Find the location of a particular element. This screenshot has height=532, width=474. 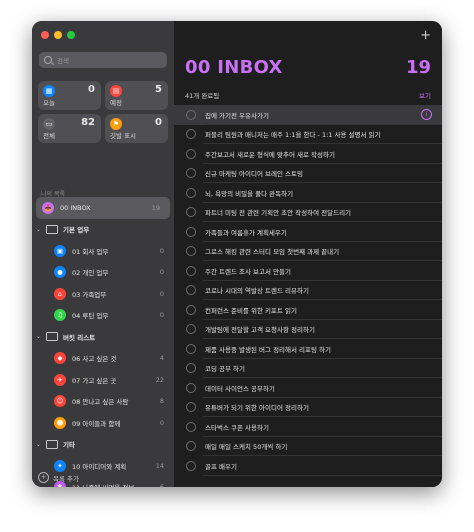

reminder-row: 컨퍼런스 준비를 위한 키포트 읽기 is located at coordinates (308, 310).